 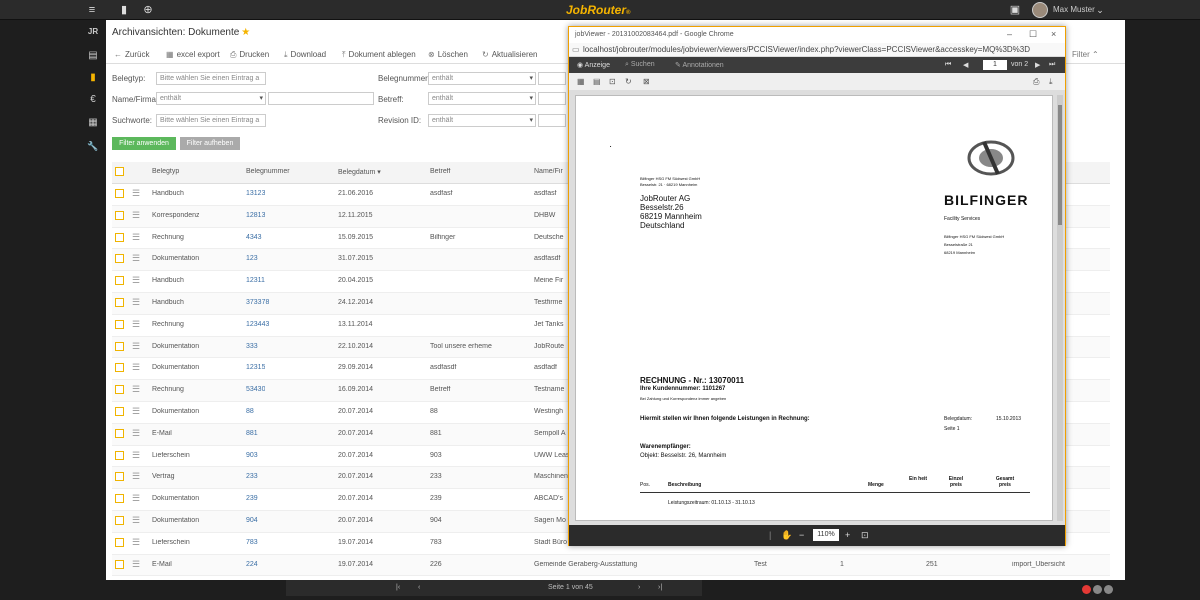 I want to click on apply-filter-button: Filter anwenden, so click(x=144, y=143).